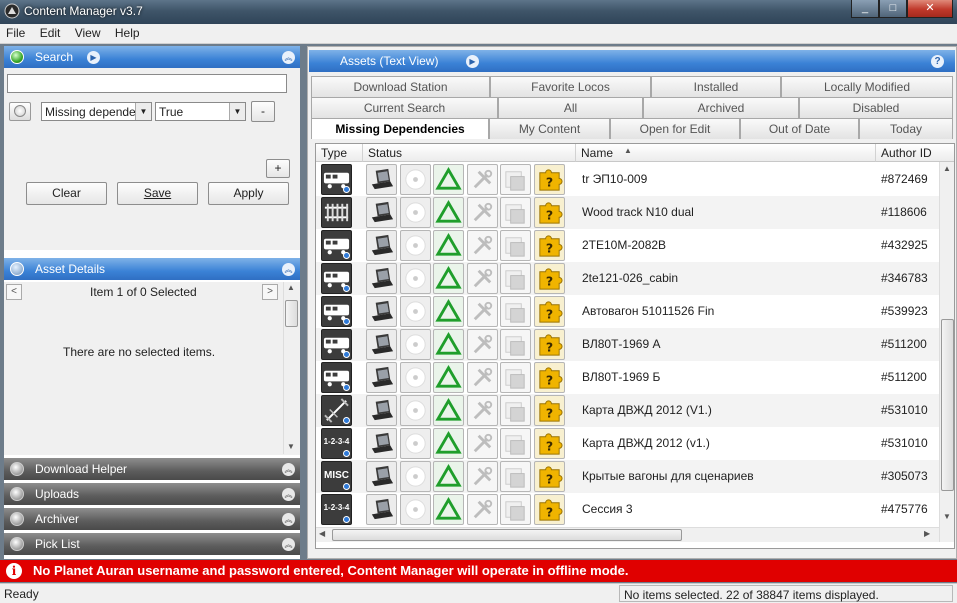  What do you see at coordinates (143, 111) in the screenshot?
I see `chevron-down-icon: ▼` at bounding box center [143, 111].